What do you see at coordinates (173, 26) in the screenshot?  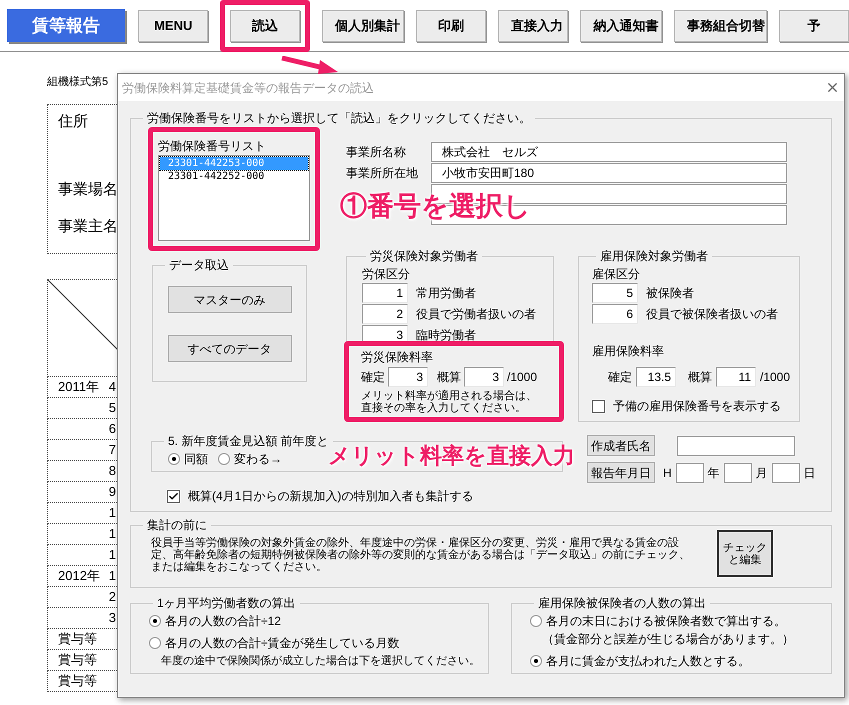 I see `toolbar-button: MENU` at bounding box center [173, 26].